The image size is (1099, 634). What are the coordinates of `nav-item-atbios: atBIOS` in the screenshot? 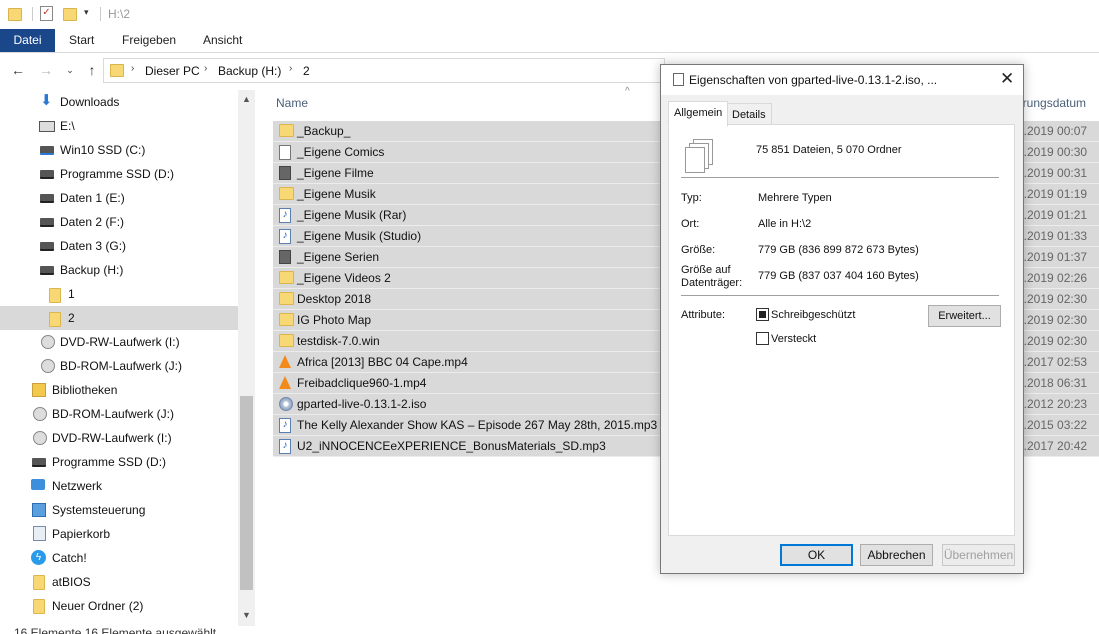 It's located at (119, 582).